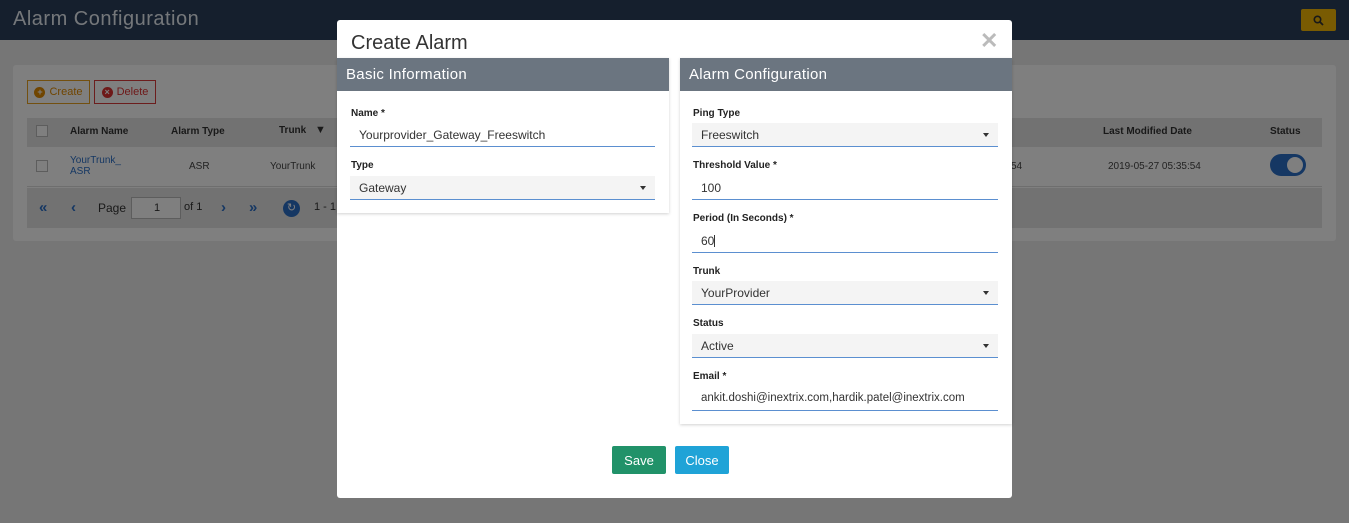 The height and width of the screenshot is (523, 1349). What do you see at coordinates (735, 293) in the screenshot?
I see `trunk-value: YourProvider` at bounding box center [735, 293].